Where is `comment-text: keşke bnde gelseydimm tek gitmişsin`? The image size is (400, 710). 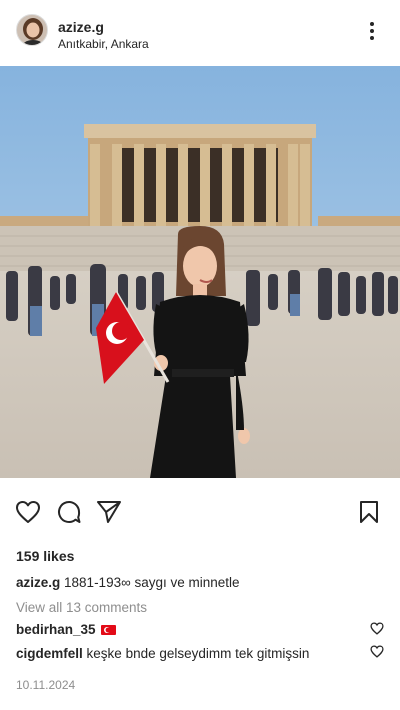 comment-text: keşke bnde gelseydimm tek gitmişsin is located at coordinates (198, 653).